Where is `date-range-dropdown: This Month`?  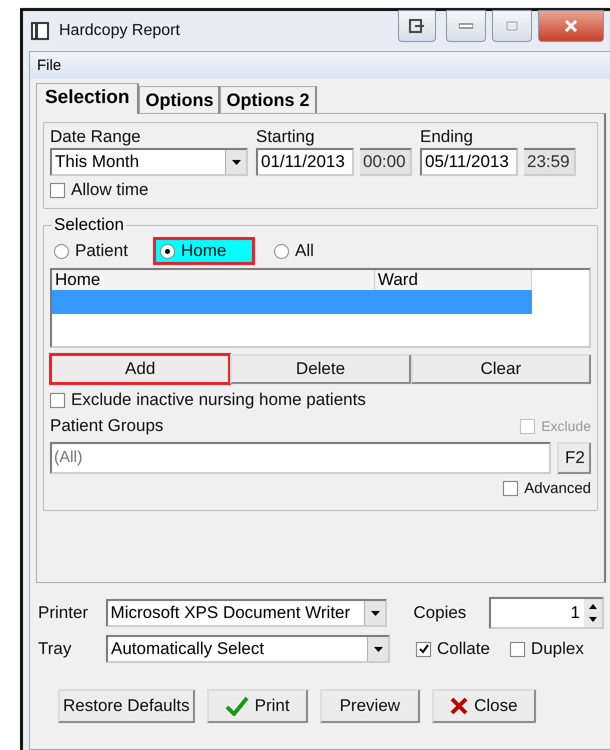
date-range-dropdown: This Month is located at coordinates (149, 162).